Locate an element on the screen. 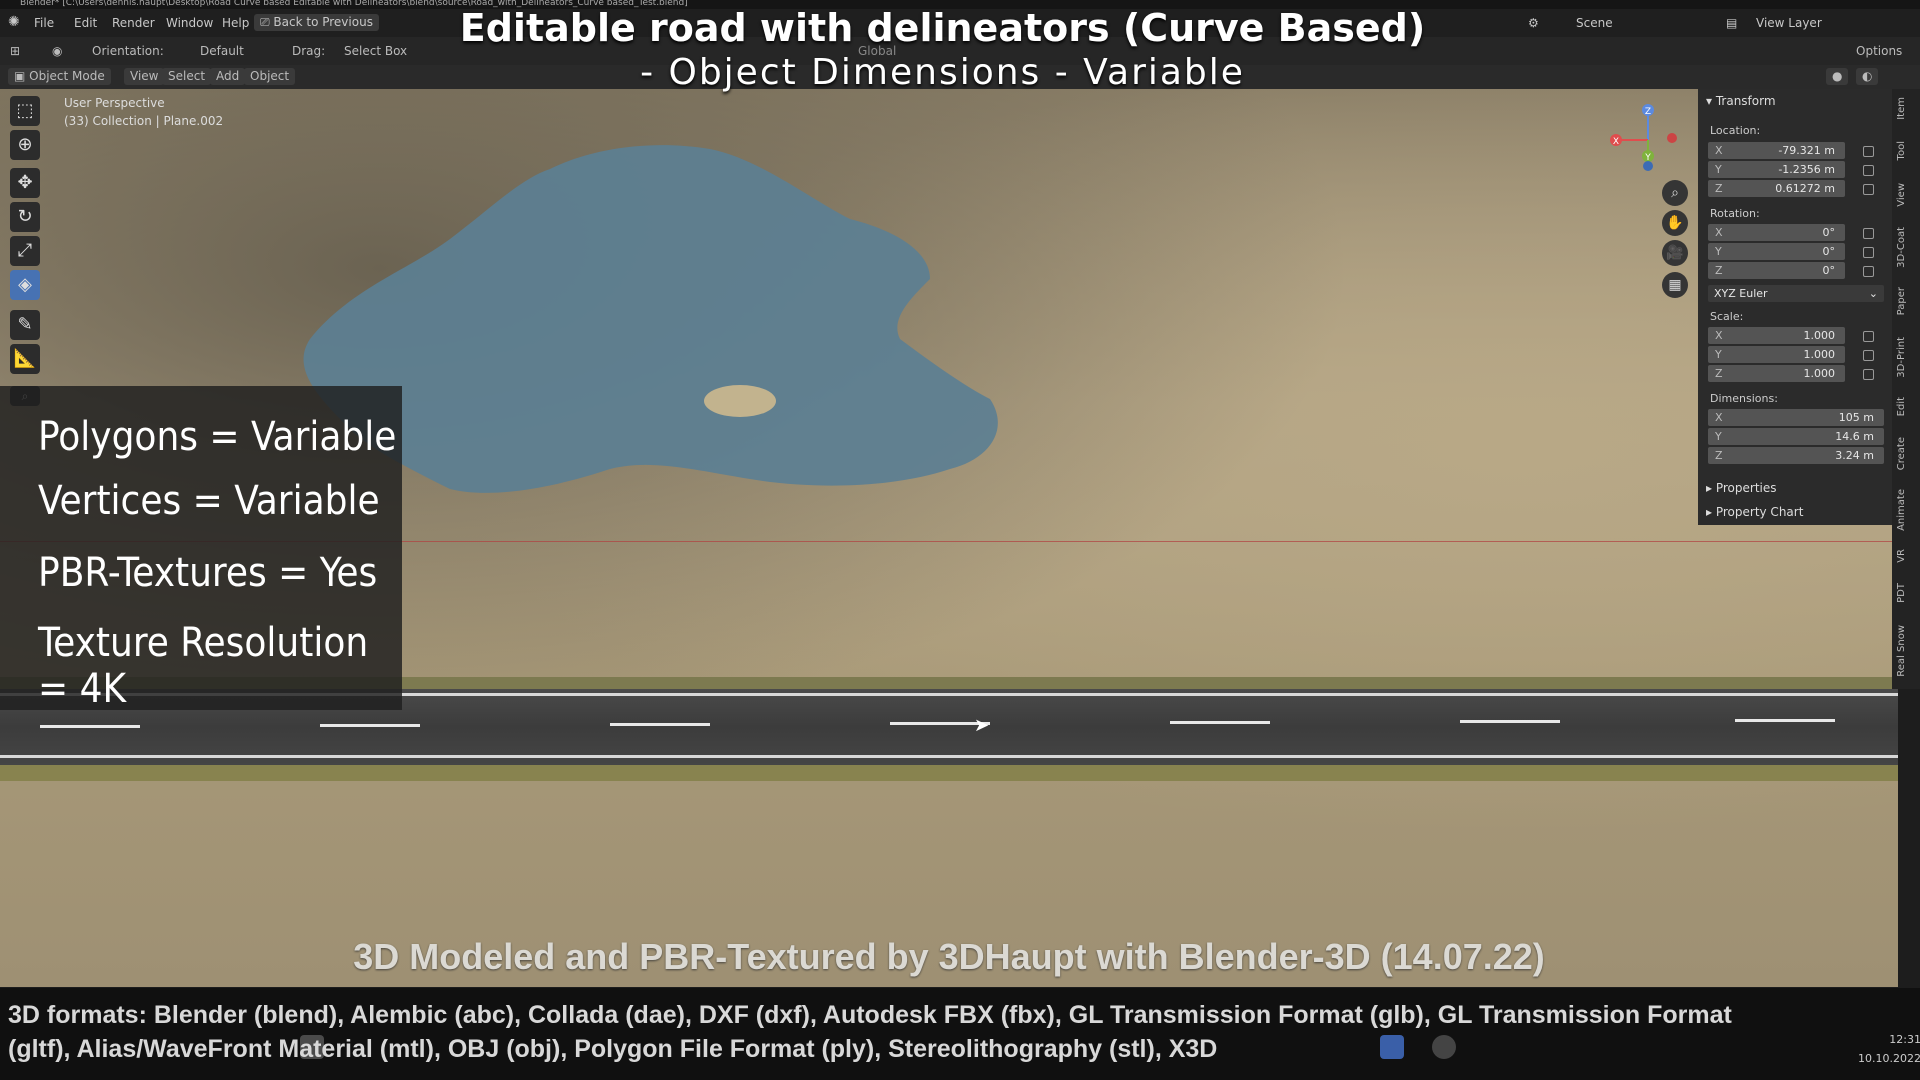  stat-vertices: Vertices = Variable is located at coordinates (209, 501).